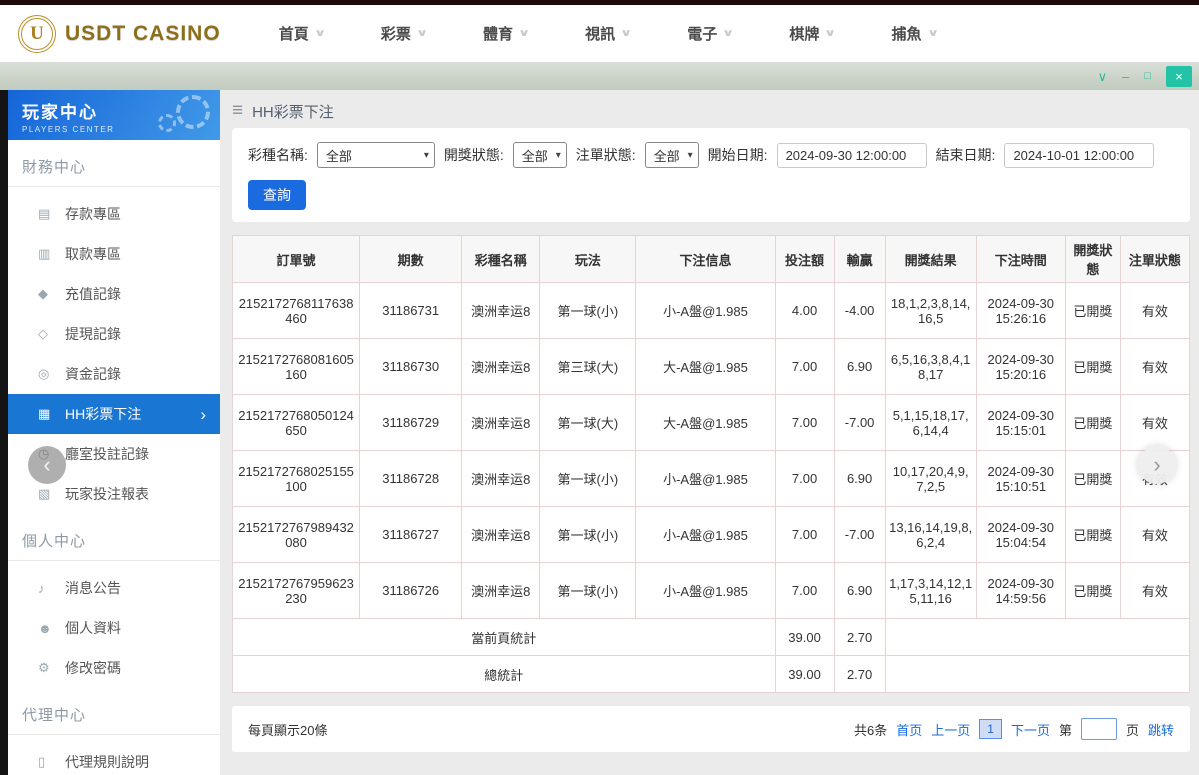  What do you see at coordinates (411, 310) in the screenshot?
I see `cell-period: 31186731` at bounding box center [411, 310].